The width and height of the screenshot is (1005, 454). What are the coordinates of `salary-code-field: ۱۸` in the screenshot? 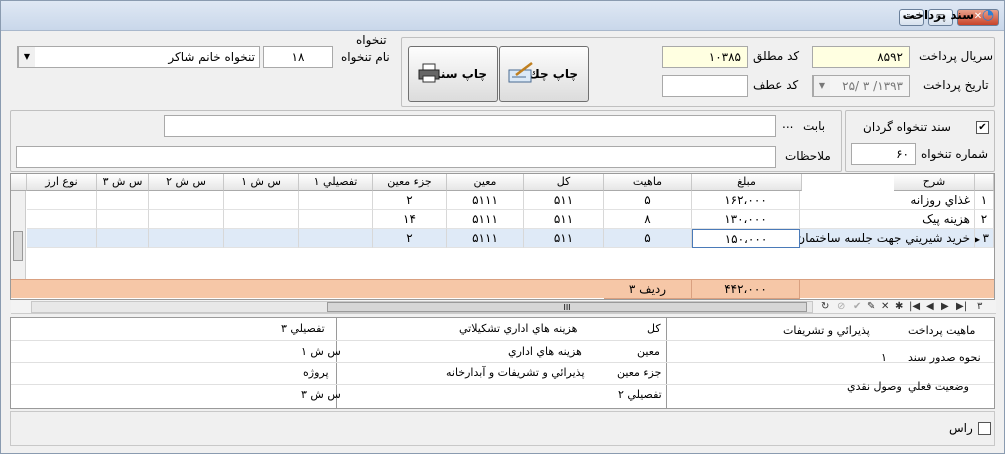 It's located at (298, 57).